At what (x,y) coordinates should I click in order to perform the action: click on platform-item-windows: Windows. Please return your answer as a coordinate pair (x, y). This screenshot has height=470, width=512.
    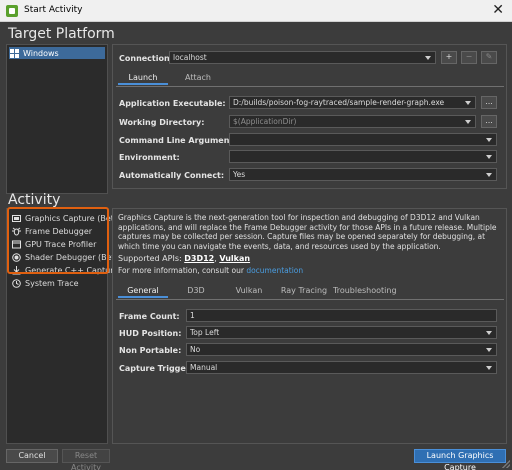
    Looking at the image, I should click on (57, 53).